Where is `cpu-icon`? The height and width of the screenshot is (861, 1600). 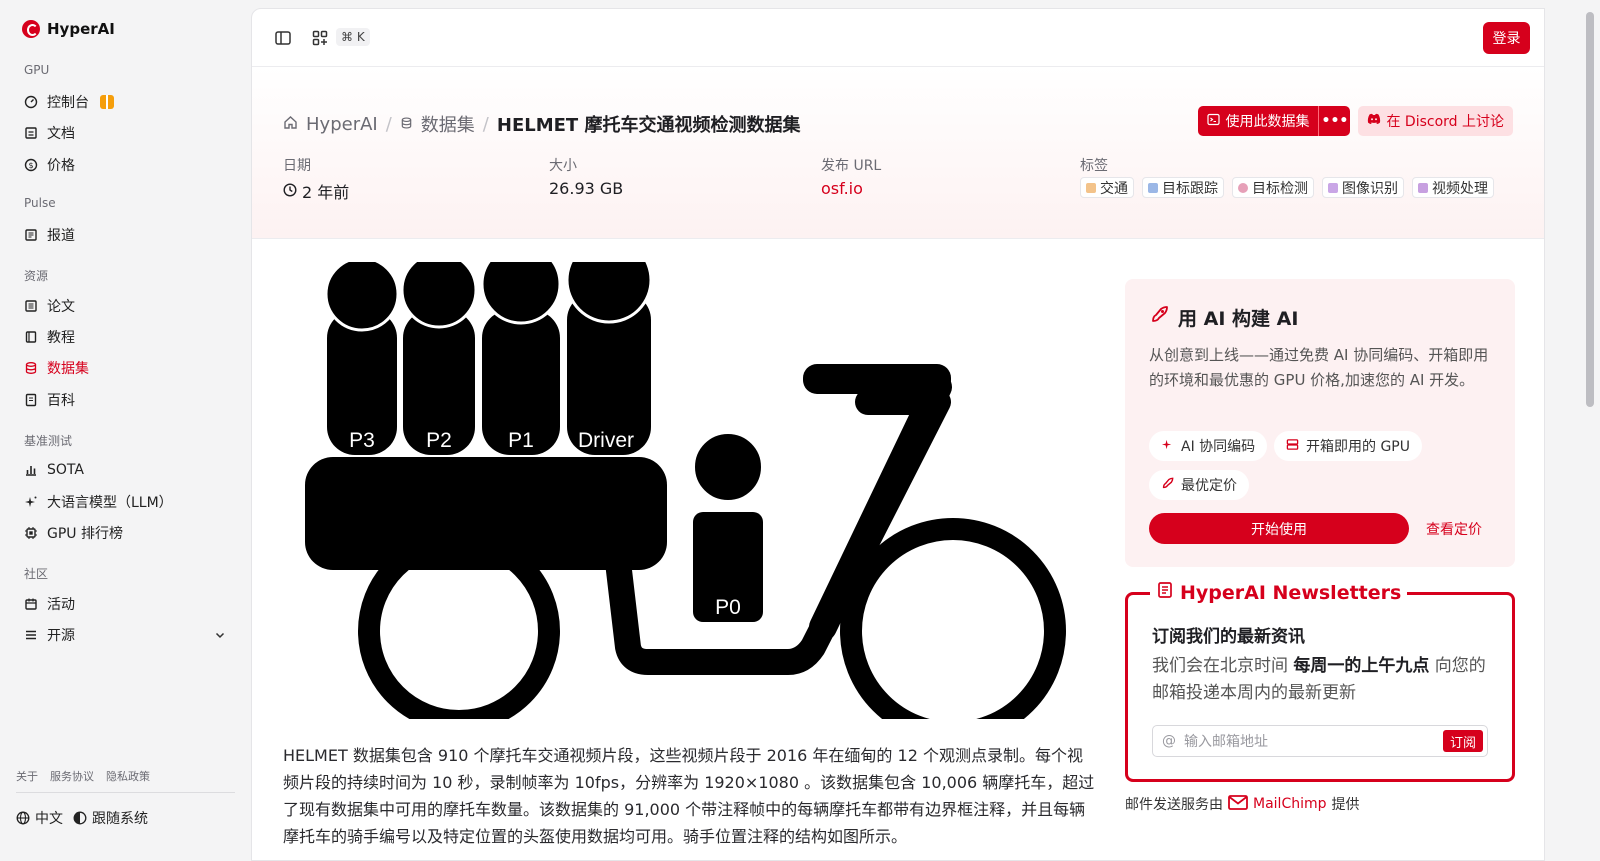
cpu-icon is located at coordinates (31, 533).